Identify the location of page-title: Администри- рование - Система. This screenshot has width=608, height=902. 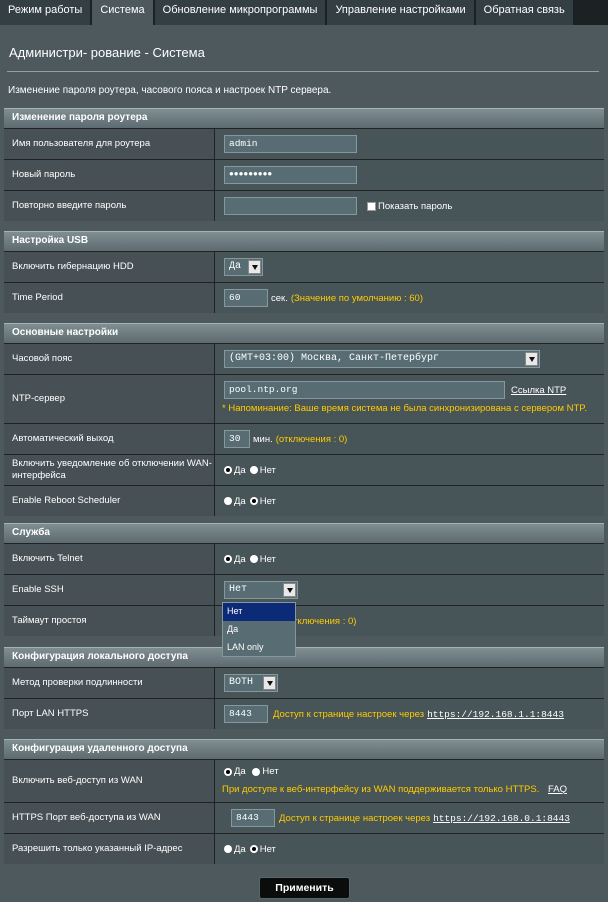
(107, 52).